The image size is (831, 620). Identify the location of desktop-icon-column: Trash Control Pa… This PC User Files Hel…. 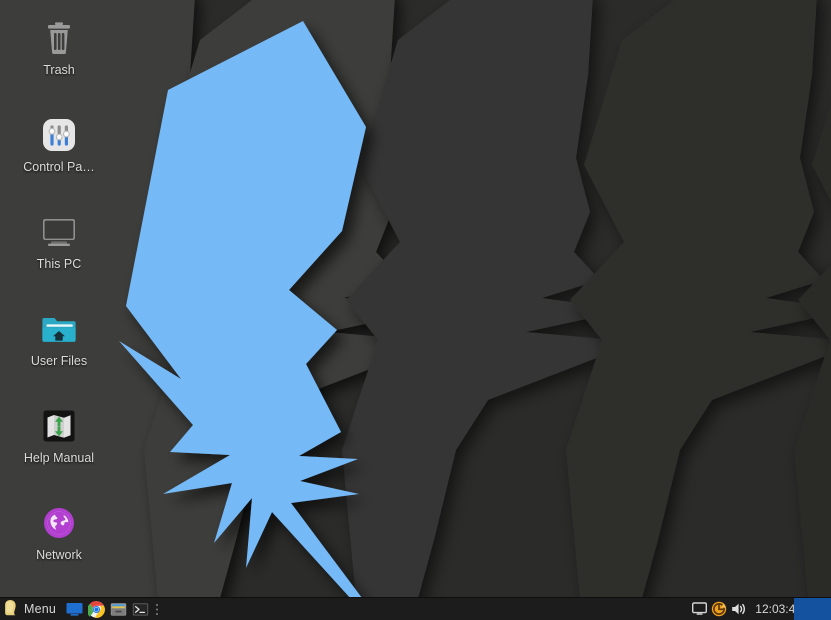
(59, 298).